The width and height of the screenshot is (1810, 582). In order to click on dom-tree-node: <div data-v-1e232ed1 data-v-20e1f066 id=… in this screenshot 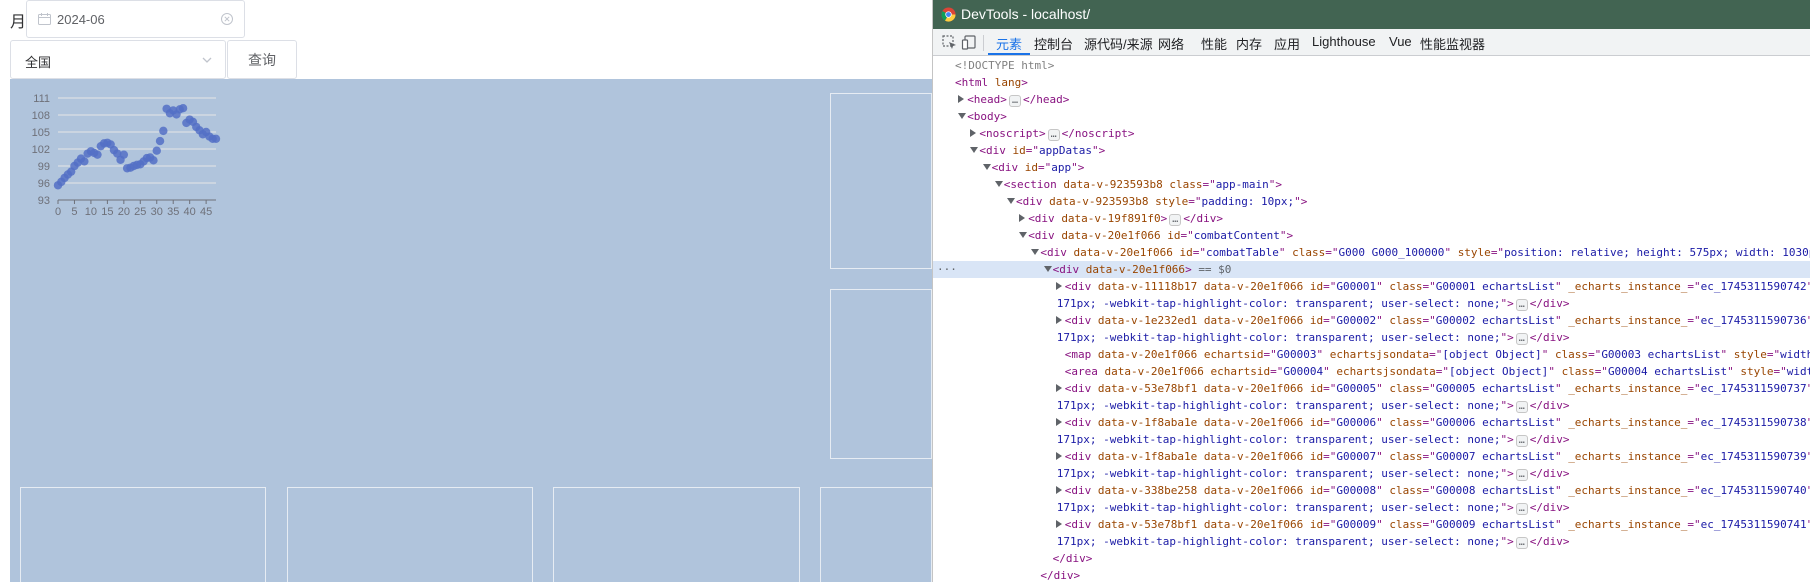, I will do `click(1371, 320)`.